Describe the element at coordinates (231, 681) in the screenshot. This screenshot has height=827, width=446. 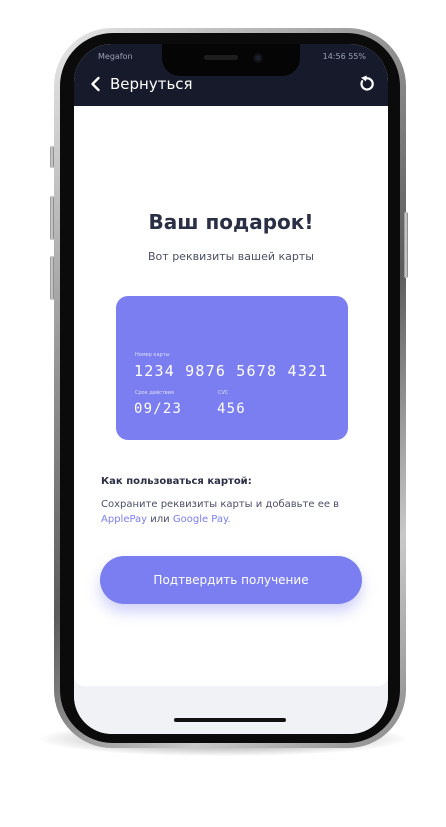
I see `content-edge` at that location.